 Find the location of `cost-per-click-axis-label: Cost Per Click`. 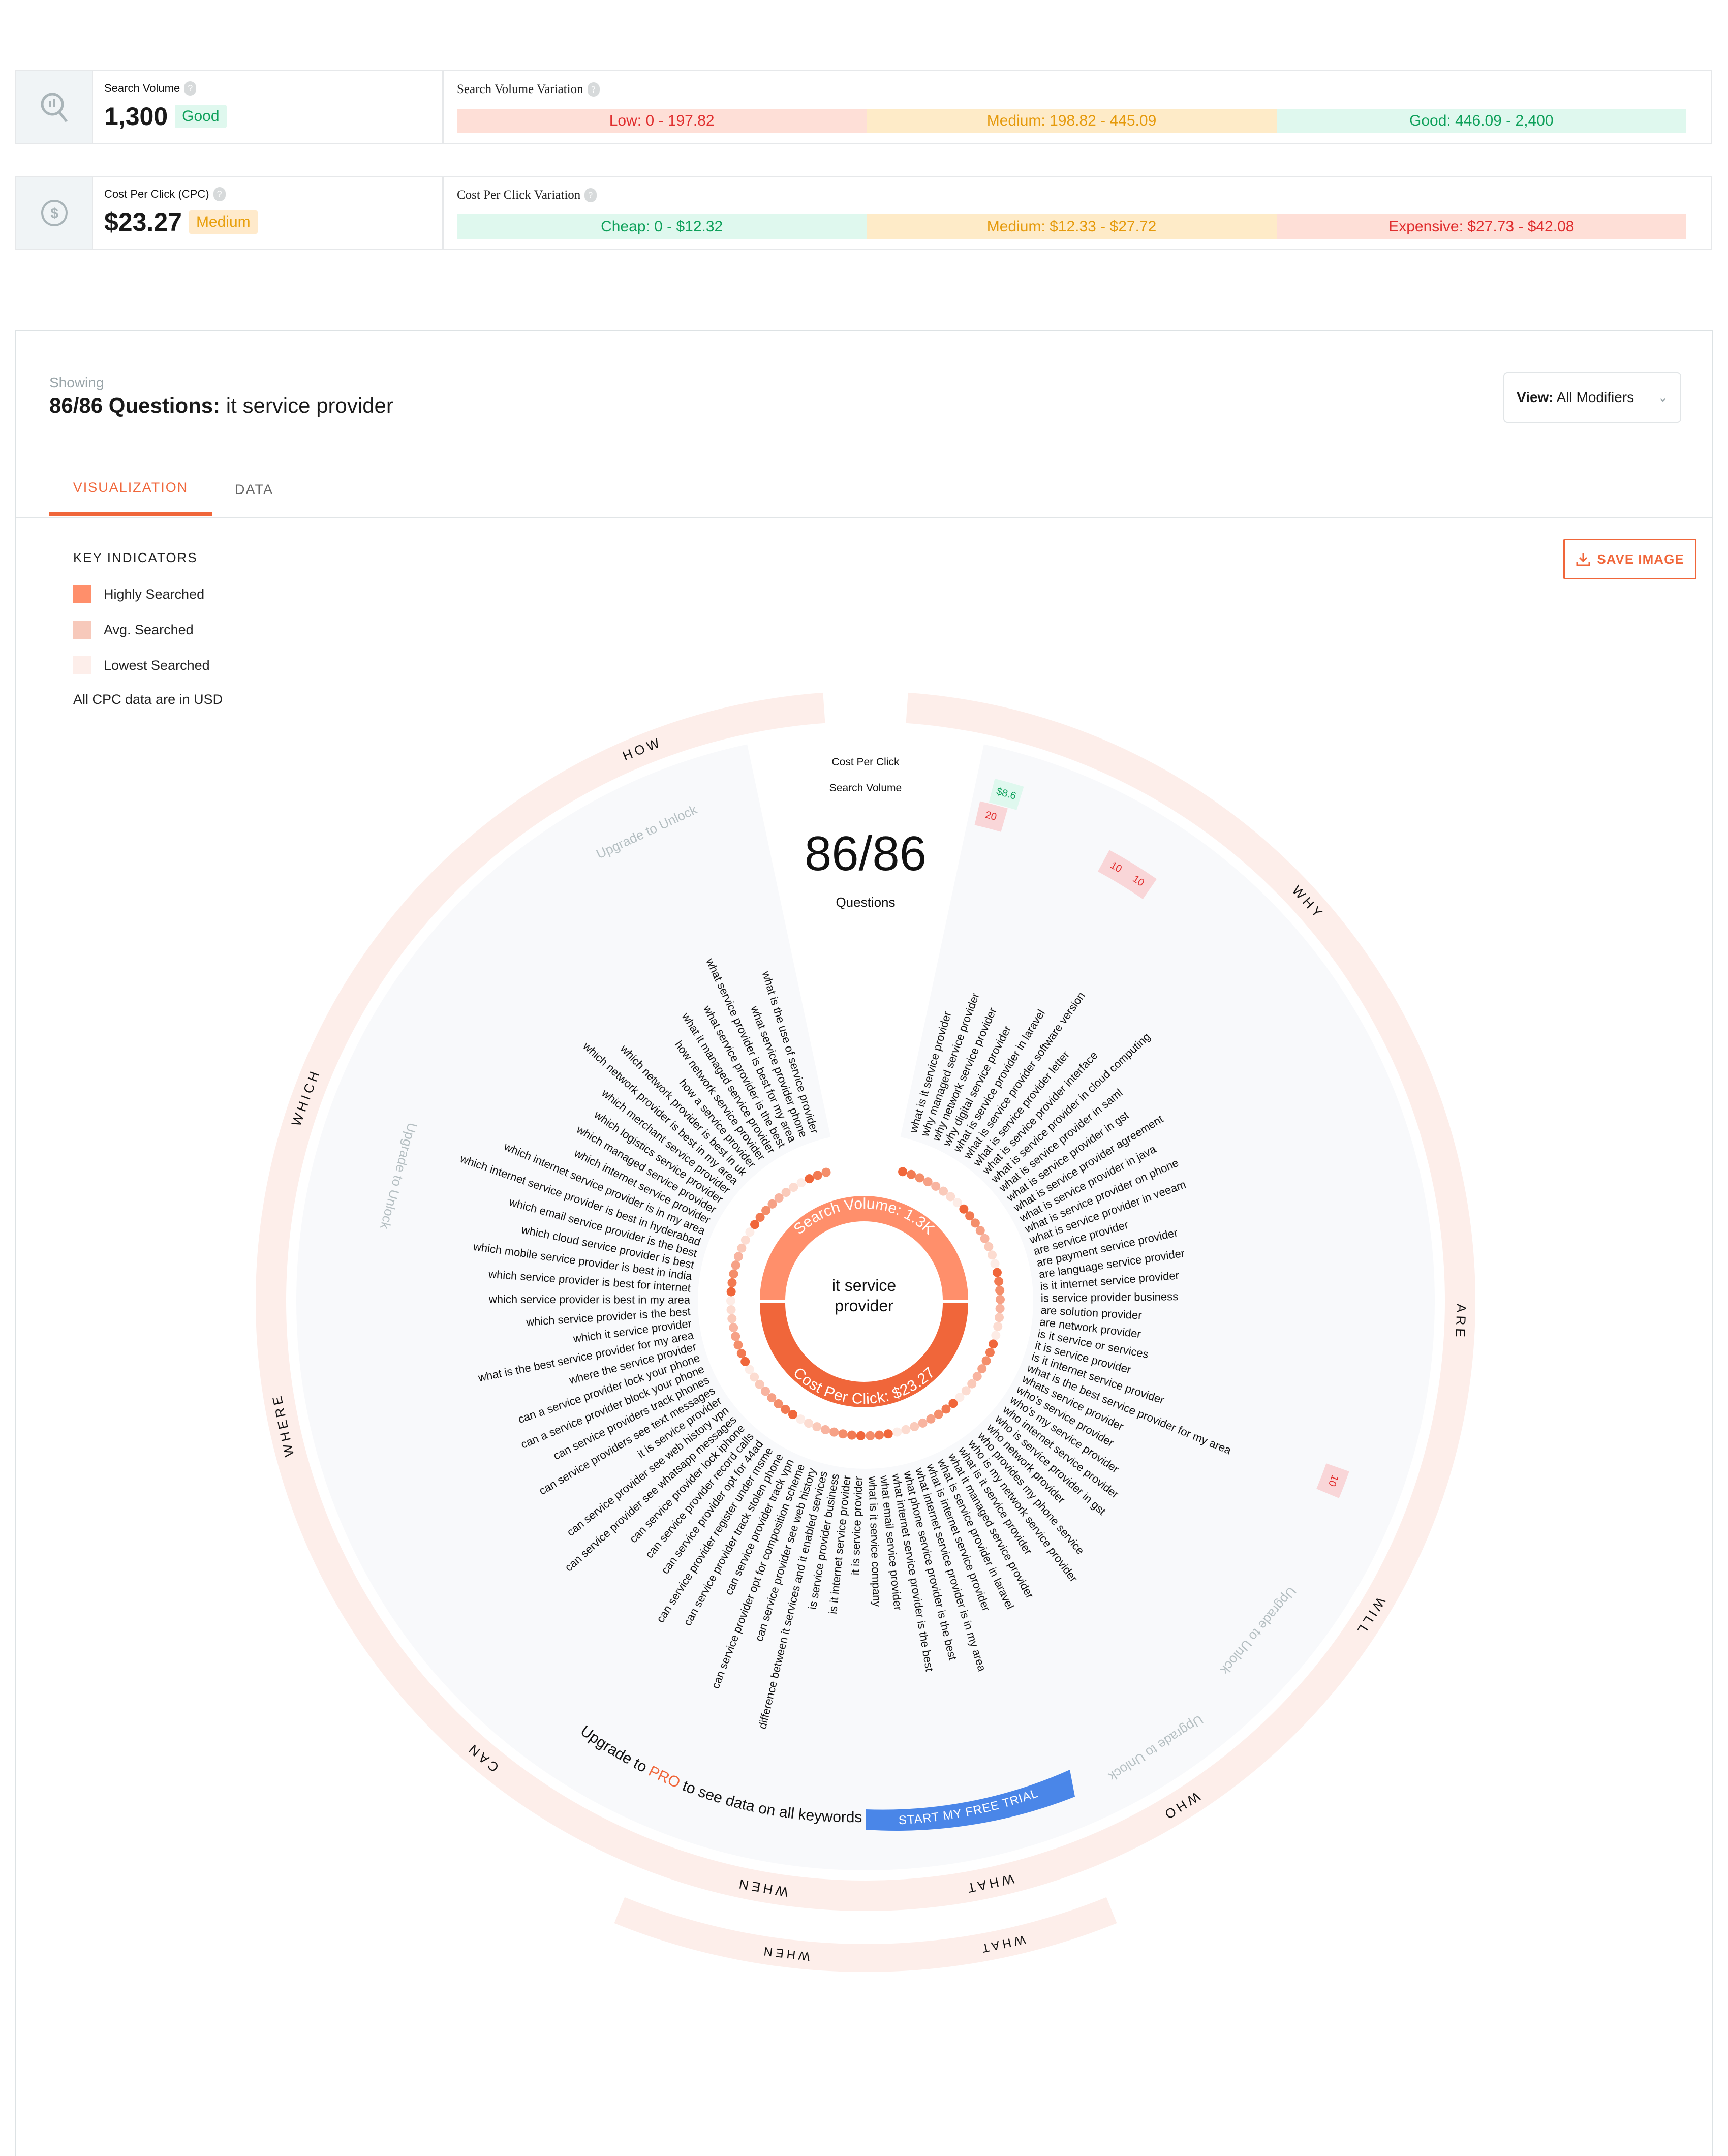

cost-per-click-axis-label: Cost Per Click is located at coordinates (865, 762).